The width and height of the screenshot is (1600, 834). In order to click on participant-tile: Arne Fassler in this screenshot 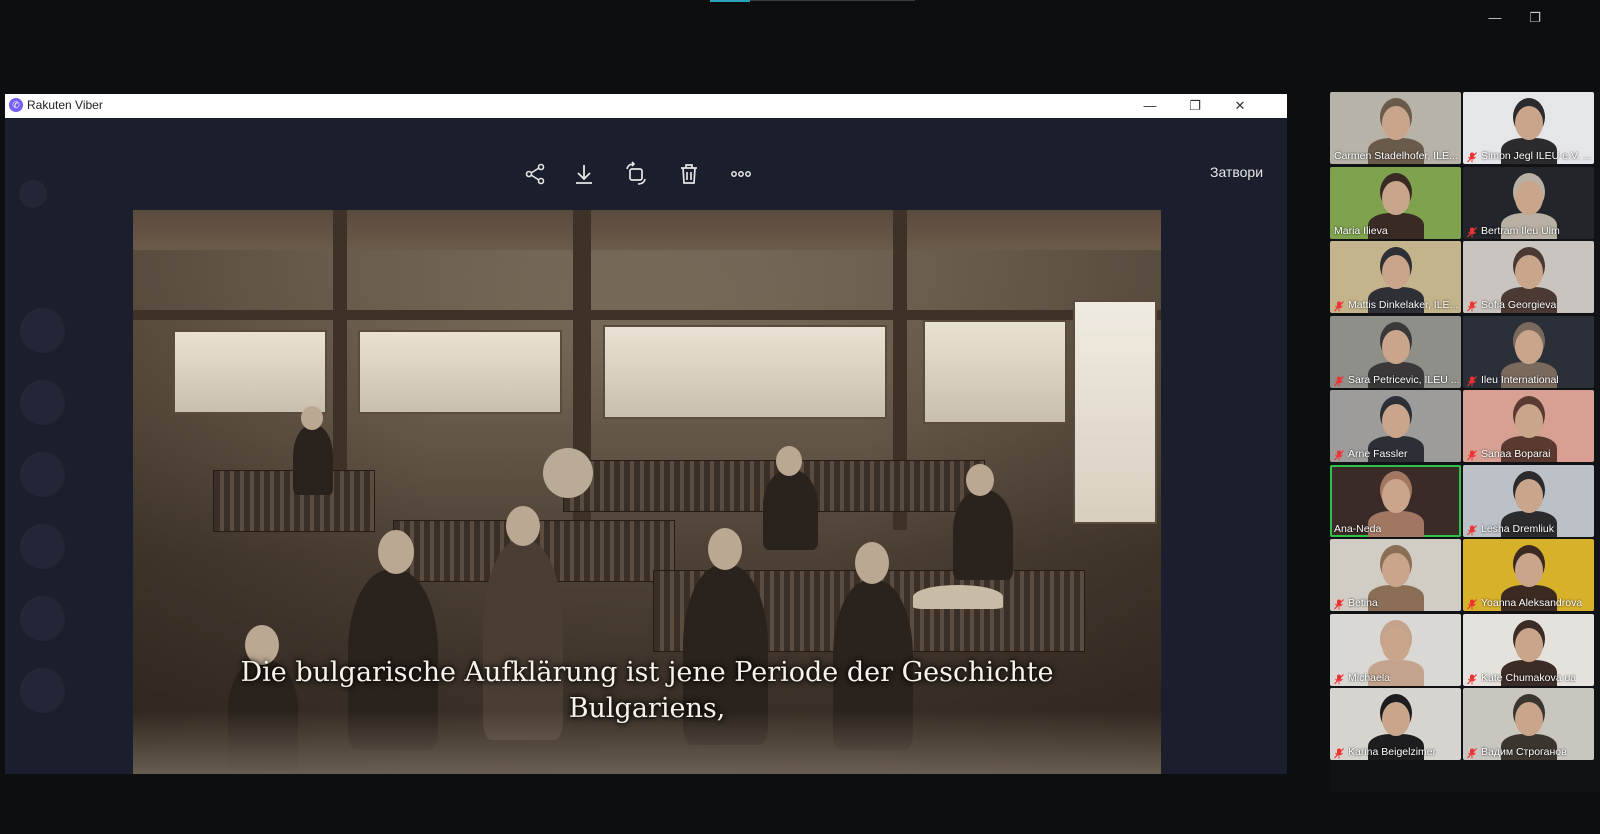, I will do `click(1395, 426)`.